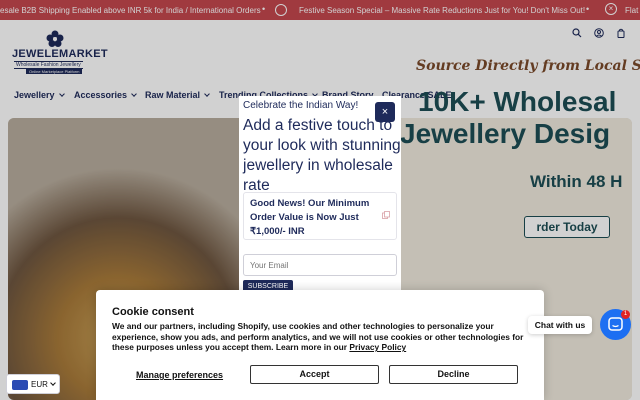 The image size is (640, 400). Describe the element at coordinates (39, 384) in the screenshot. I see `currency-code: EUR` at that location.